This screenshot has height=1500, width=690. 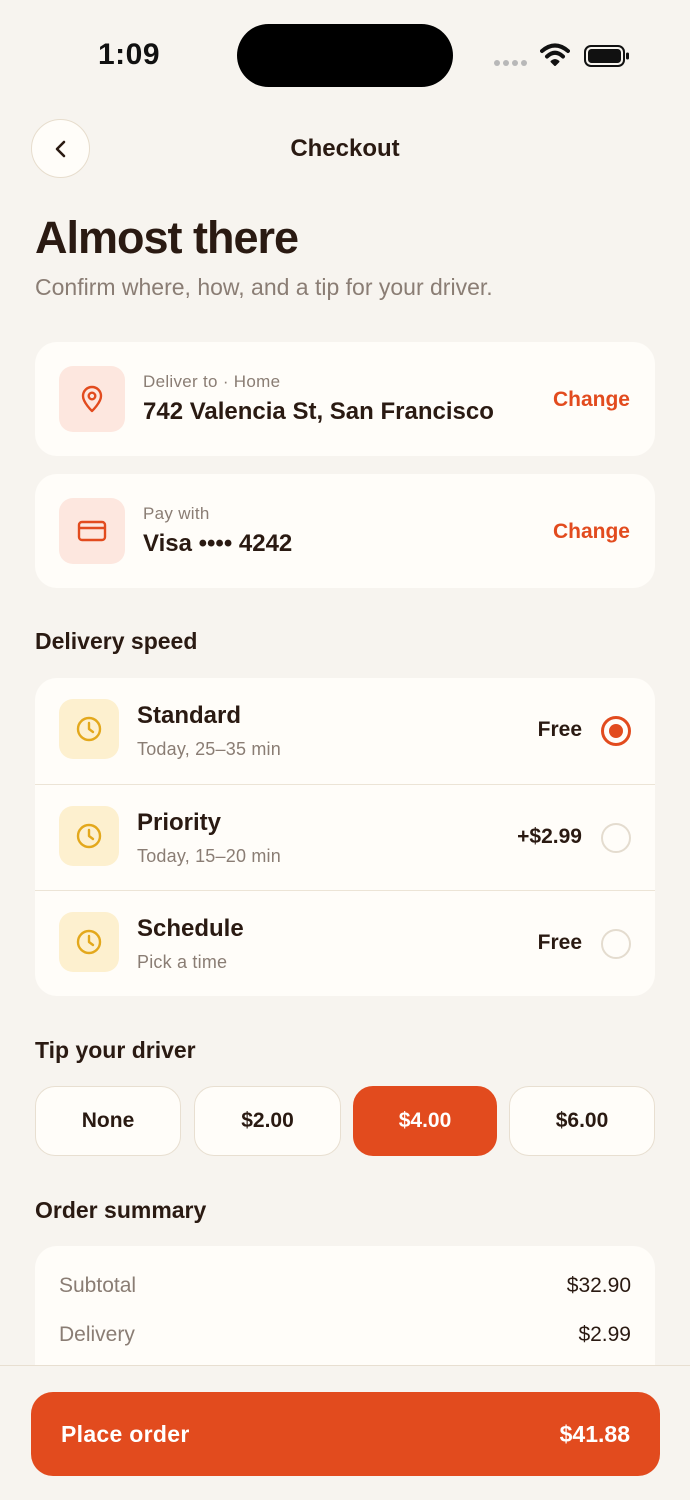 What do you see at coordinates (345, 1434) in the screenshot?
I see `place-order-button: Place order $41.88` at bounding box center [345, 1434].